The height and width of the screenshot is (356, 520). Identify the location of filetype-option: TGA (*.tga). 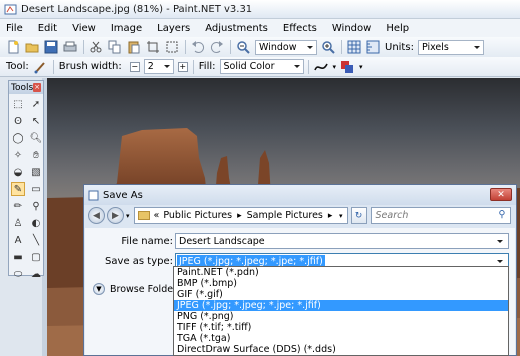
(341, 338).